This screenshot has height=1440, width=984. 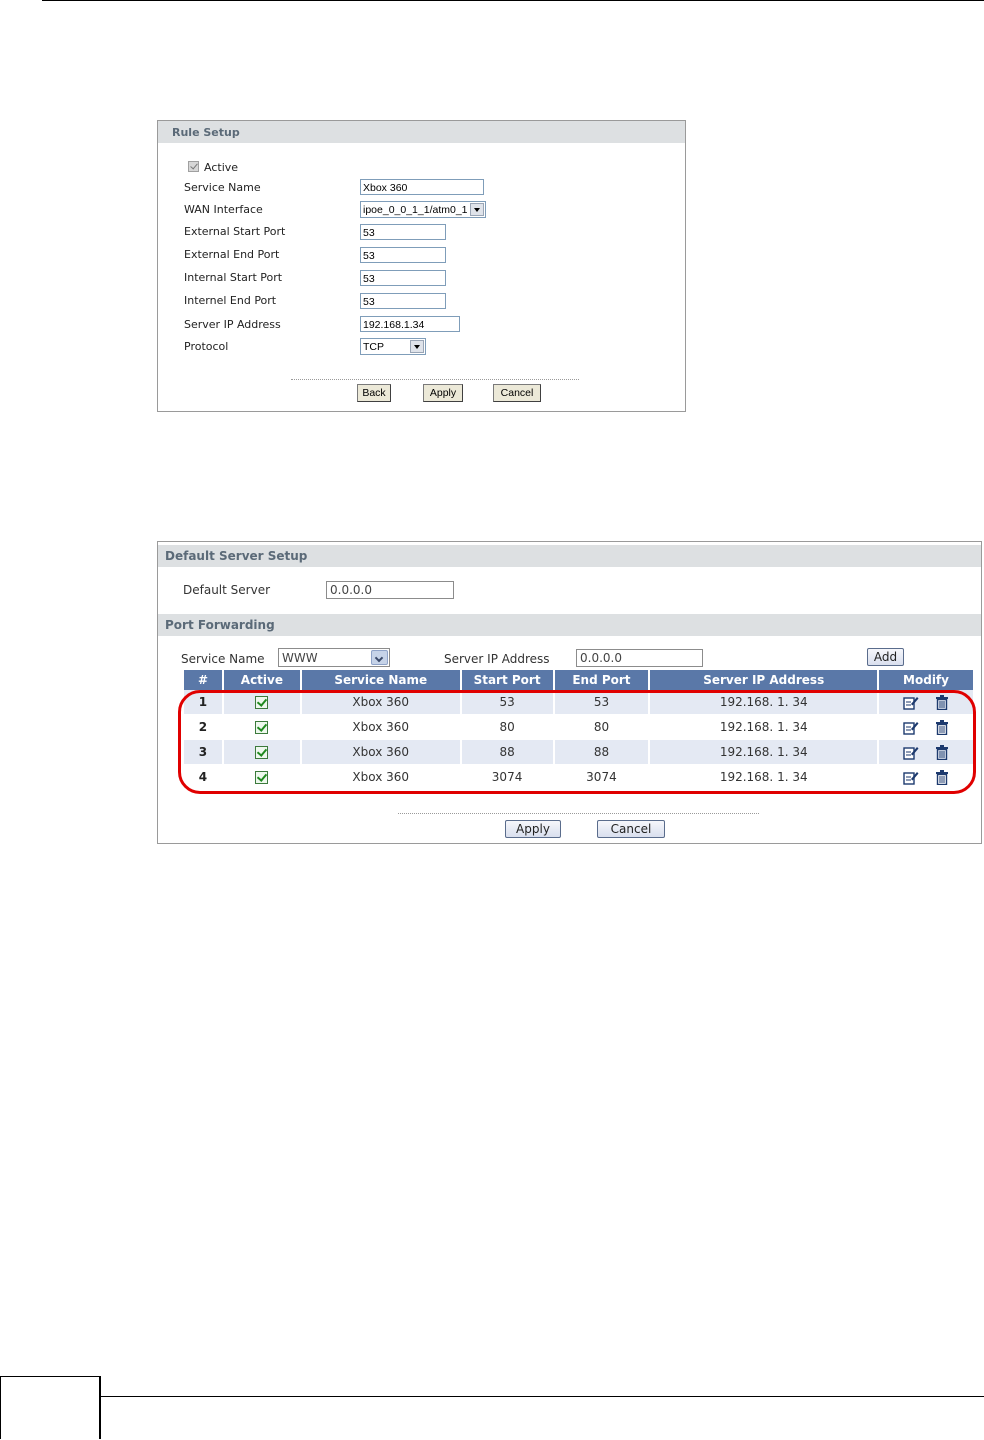 I want to click on wan-interface-select: ipoe_0_0_1_1/atm0_1, so click(x=423, y=209).